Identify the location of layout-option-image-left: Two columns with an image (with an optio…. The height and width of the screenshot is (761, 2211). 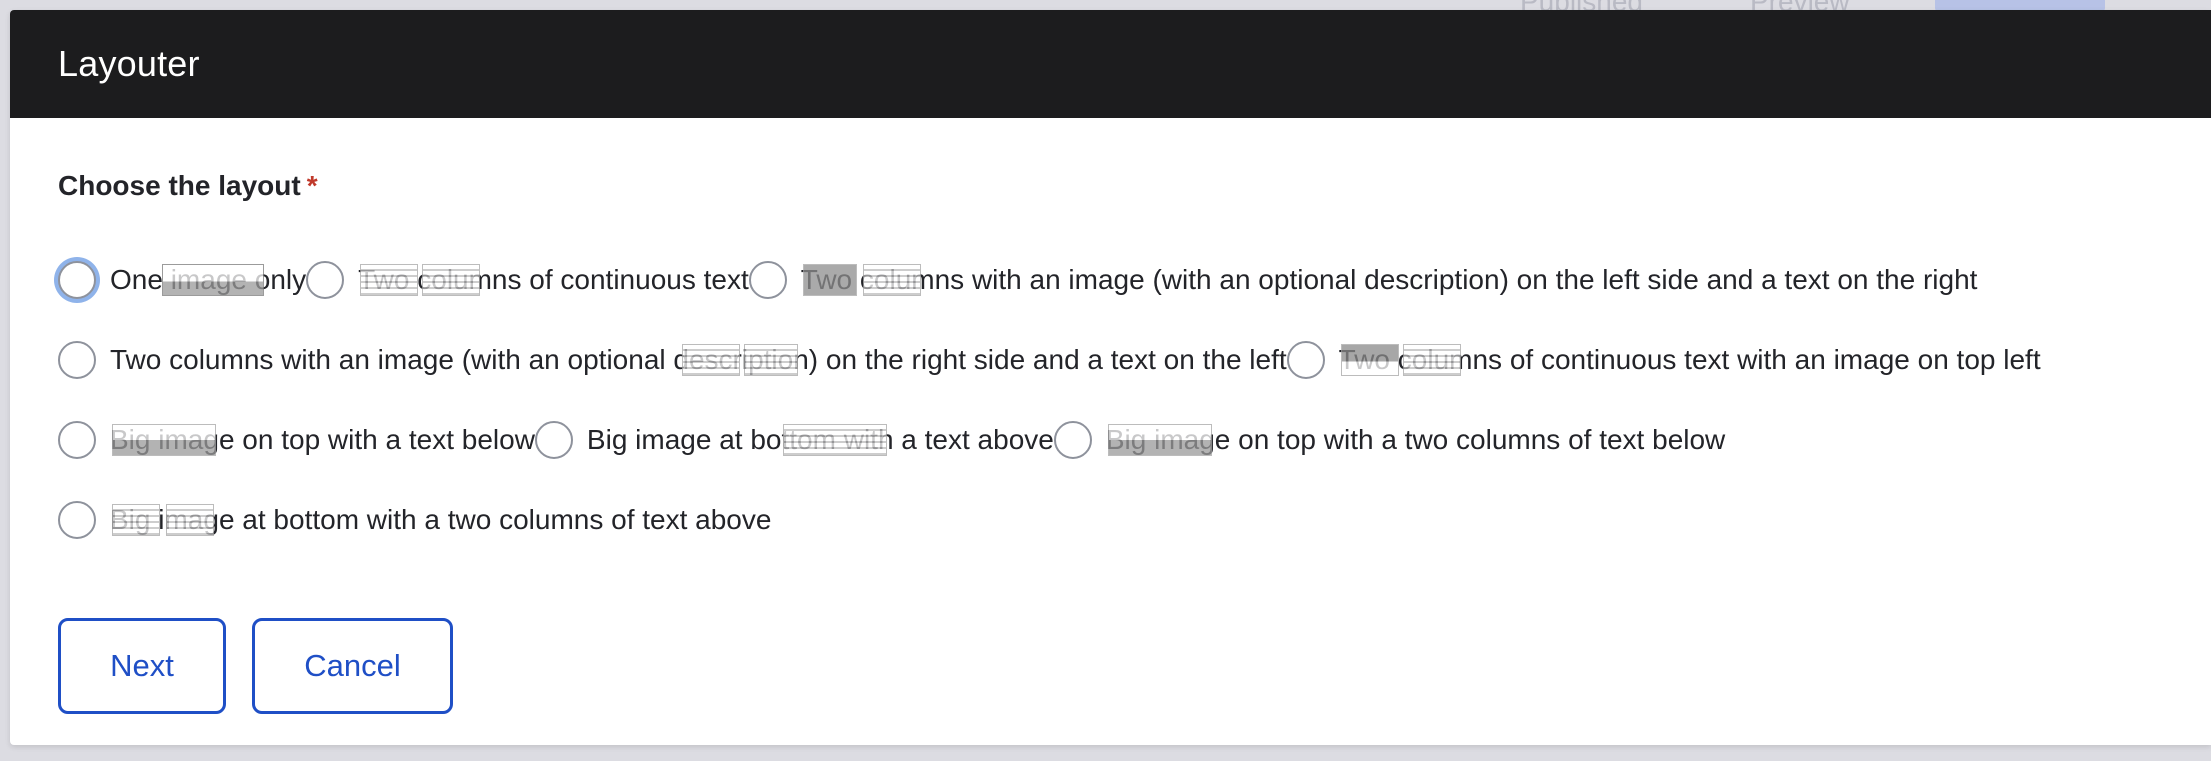
(1363, 280).